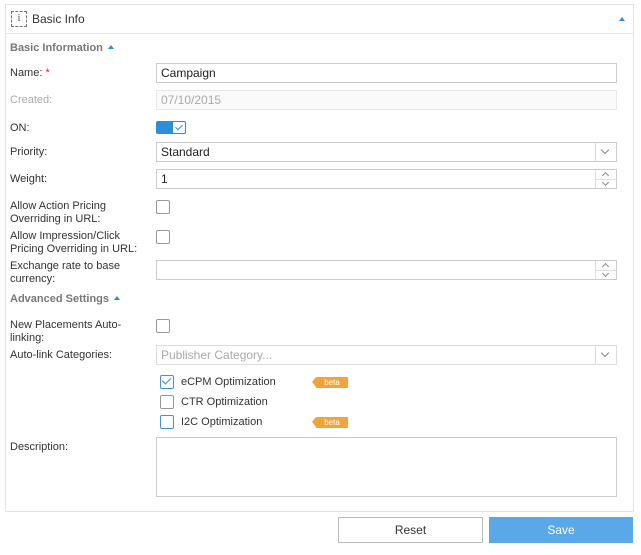  What do you see at coordinates (26, 73) in the screenshot?
I see `name-label-text: Name:` at bounding box center [26, 73].